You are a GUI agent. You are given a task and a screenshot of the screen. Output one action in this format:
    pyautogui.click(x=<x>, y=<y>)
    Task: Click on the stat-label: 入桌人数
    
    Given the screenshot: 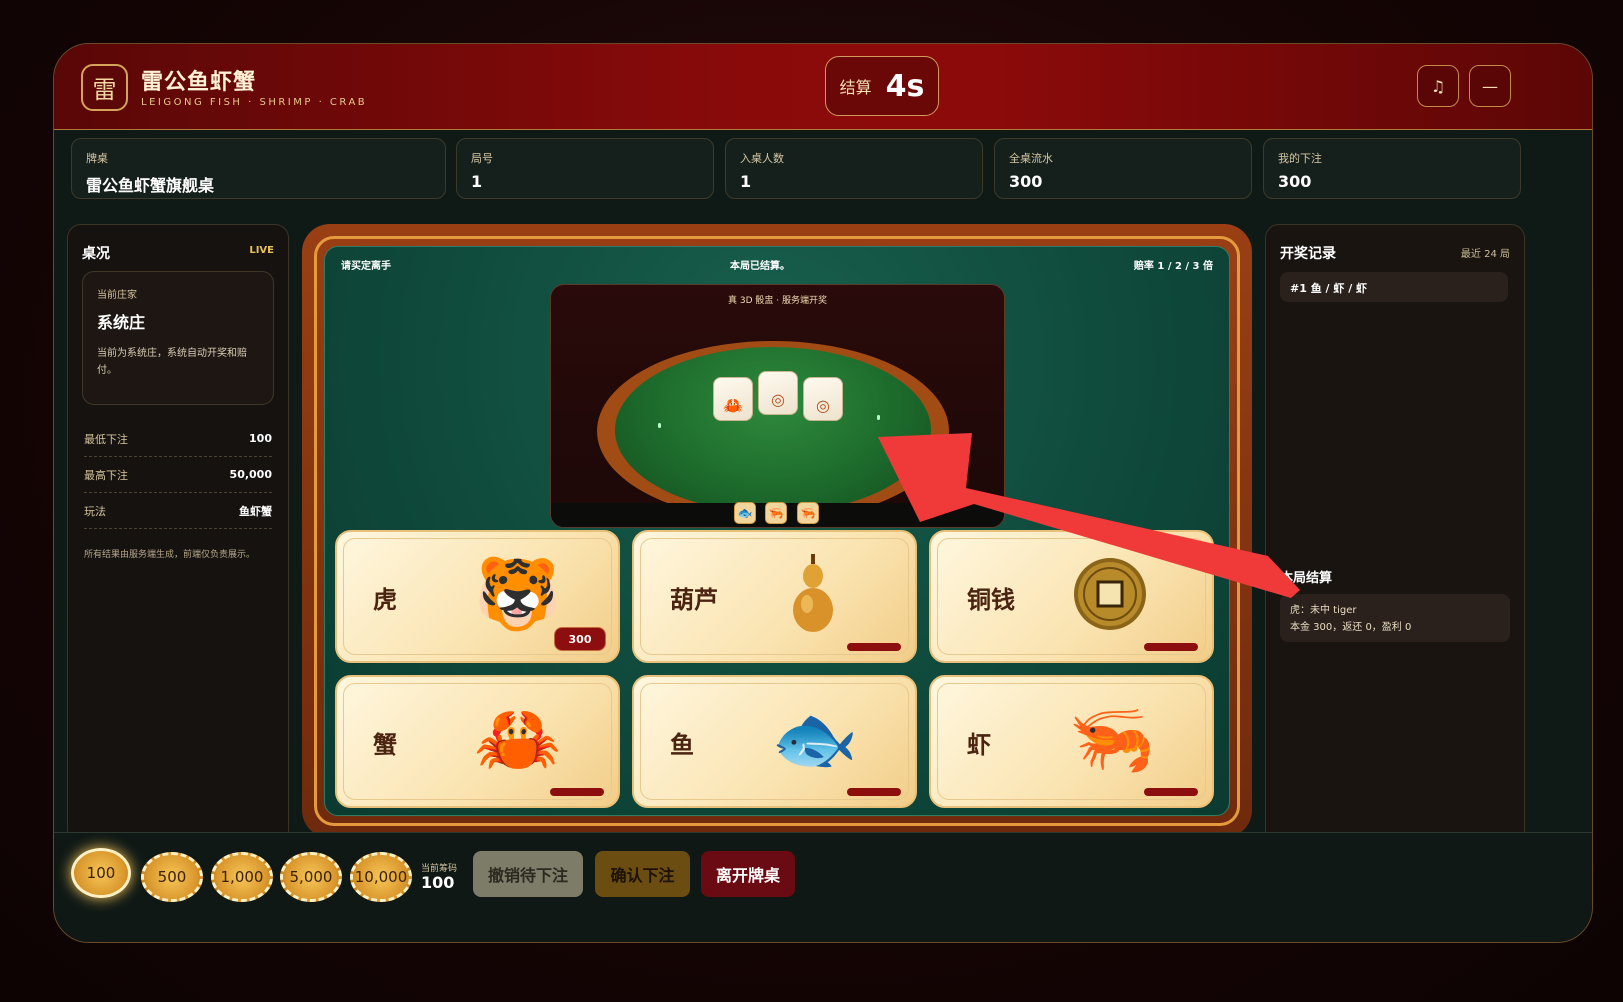 What is the action you would take?
    pyautogui.click(x=762, y=158)
    